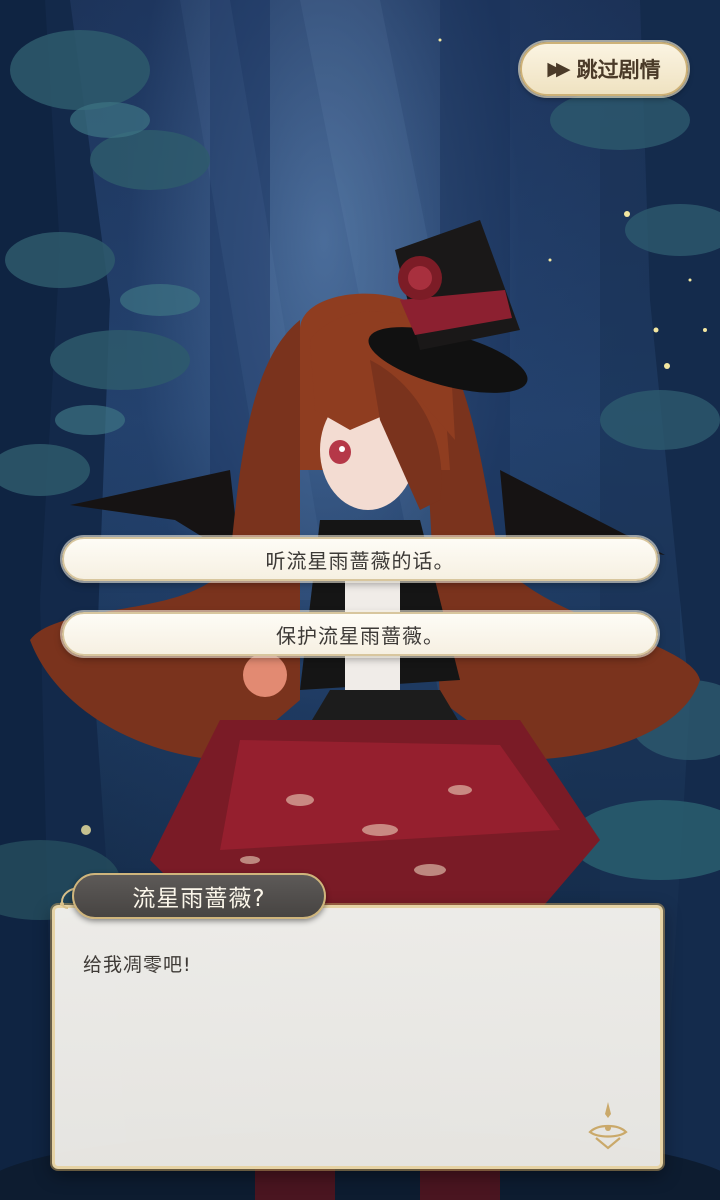 This screenshot has width=720, height=1200. Describe the element at coordinates (137, 965) in the screenshot. I see `dialogue-text: 给我凋零吧!` at that location.